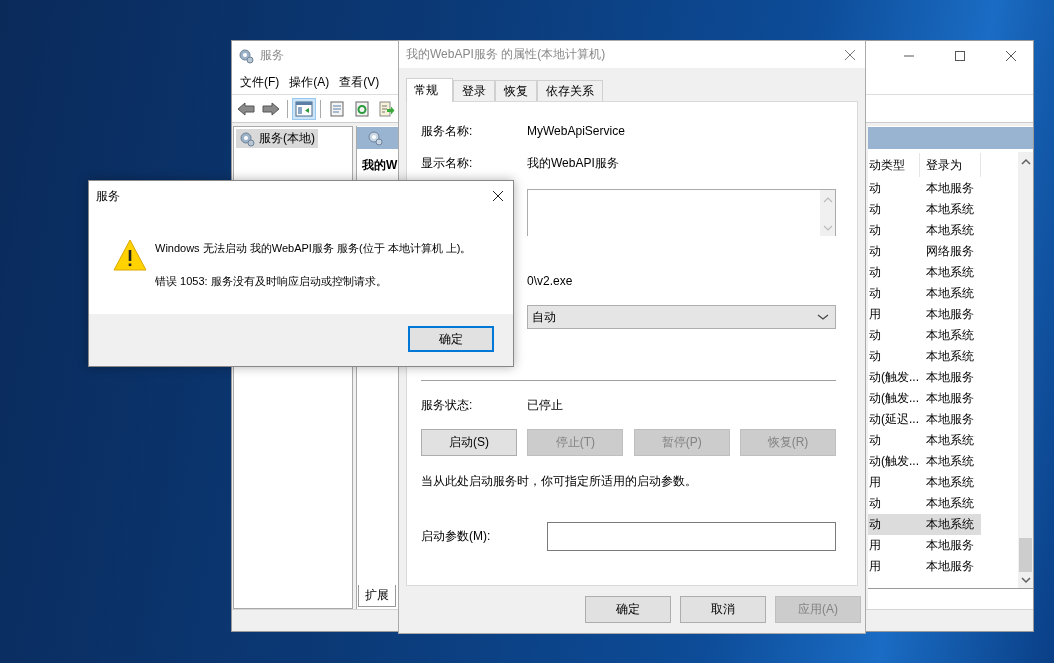 The image size is (1054, 663). I want to click on column-header: 动类型, so click(894, 165).